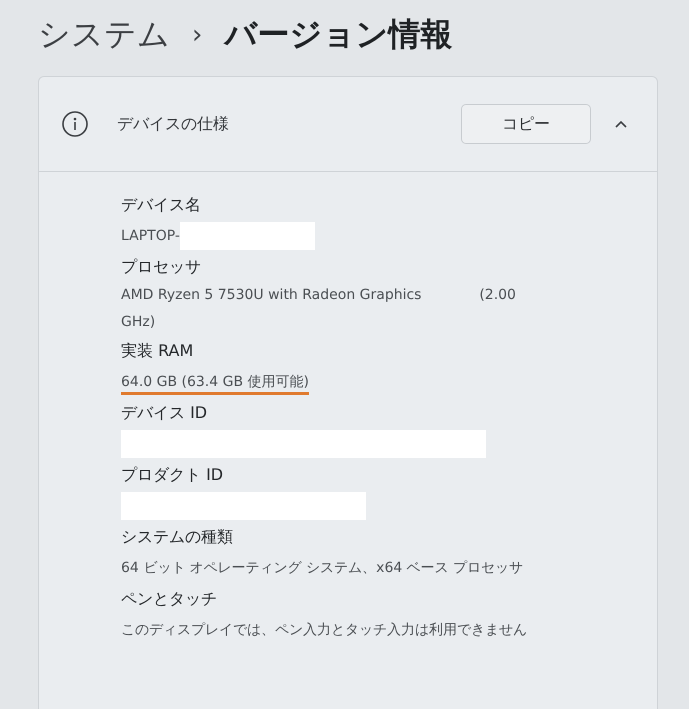 The width and height of the screenshot is (689, 709). What do you see at coordinates (75, 124) in the screenshot?
I see `info-icon` at bounding box center [75, 124].